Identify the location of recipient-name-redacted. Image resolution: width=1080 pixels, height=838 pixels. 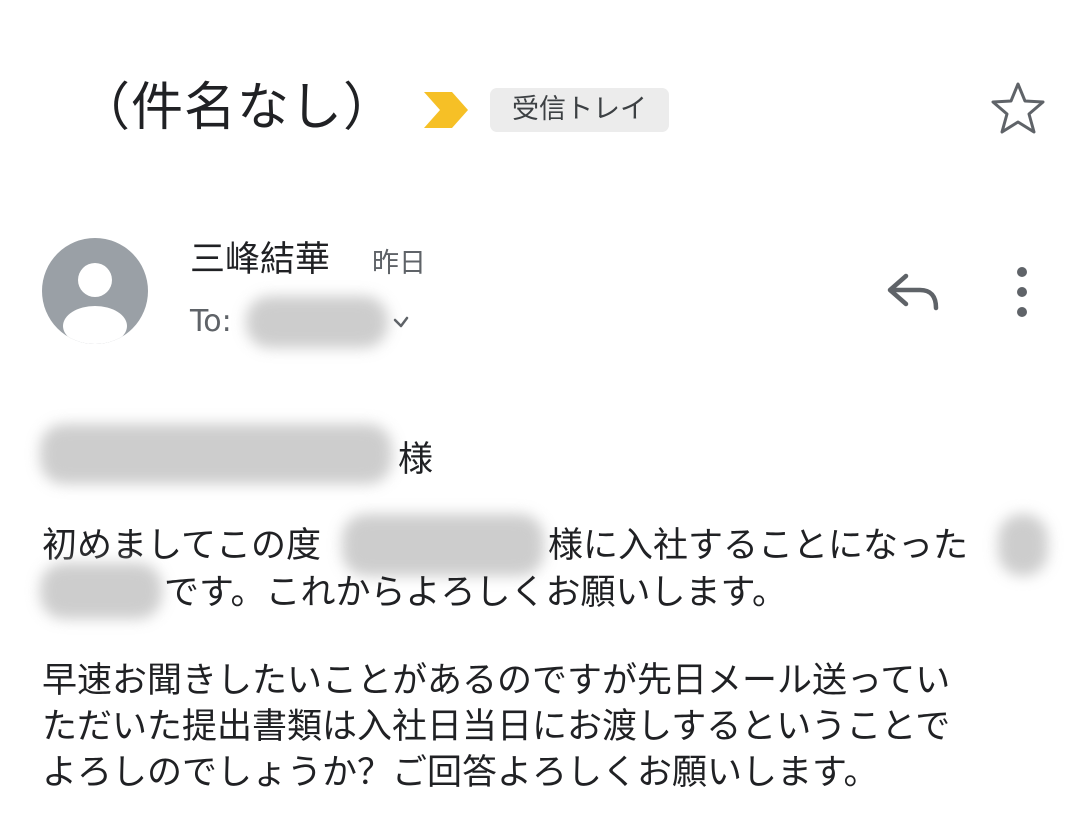
(216, 454).